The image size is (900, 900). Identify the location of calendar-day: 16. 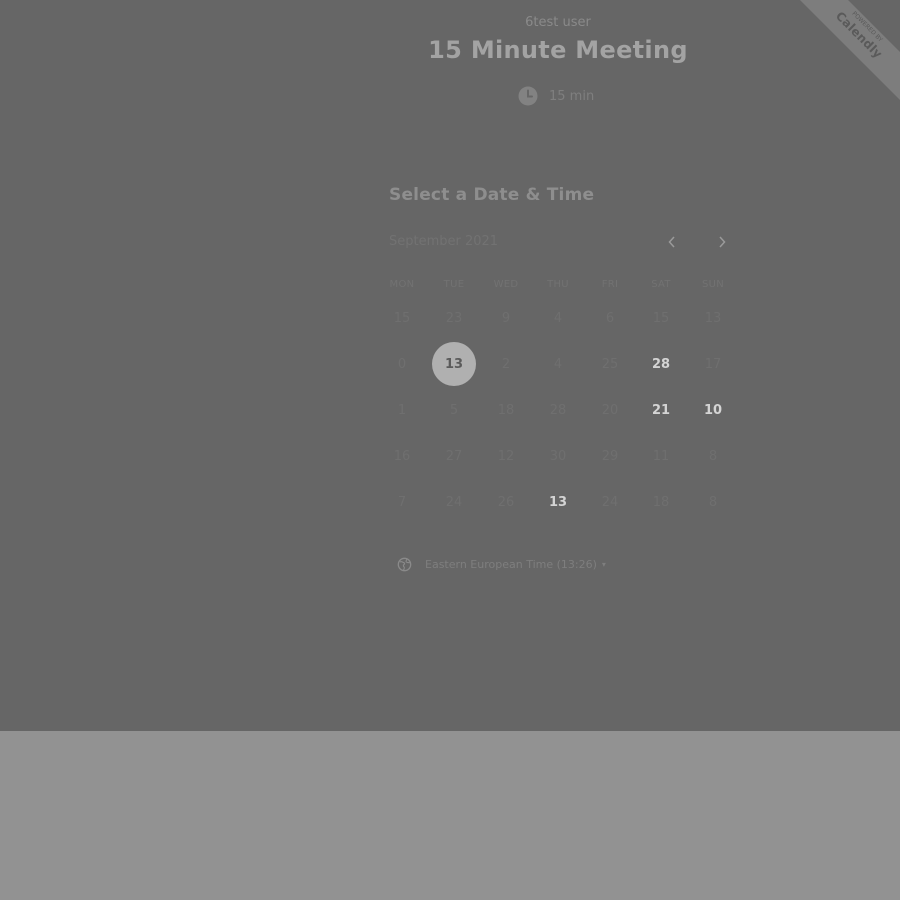
(402, 456).